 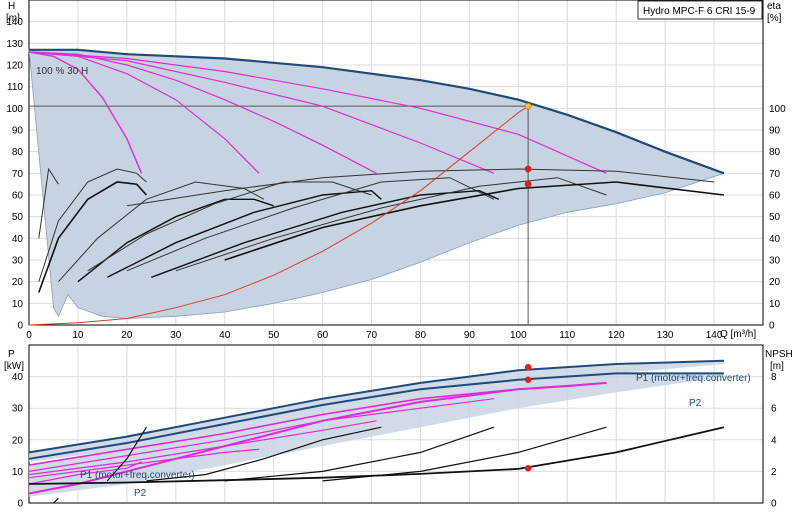 I want to click on head-xtick-2: 20, so click(x=127, y=335).